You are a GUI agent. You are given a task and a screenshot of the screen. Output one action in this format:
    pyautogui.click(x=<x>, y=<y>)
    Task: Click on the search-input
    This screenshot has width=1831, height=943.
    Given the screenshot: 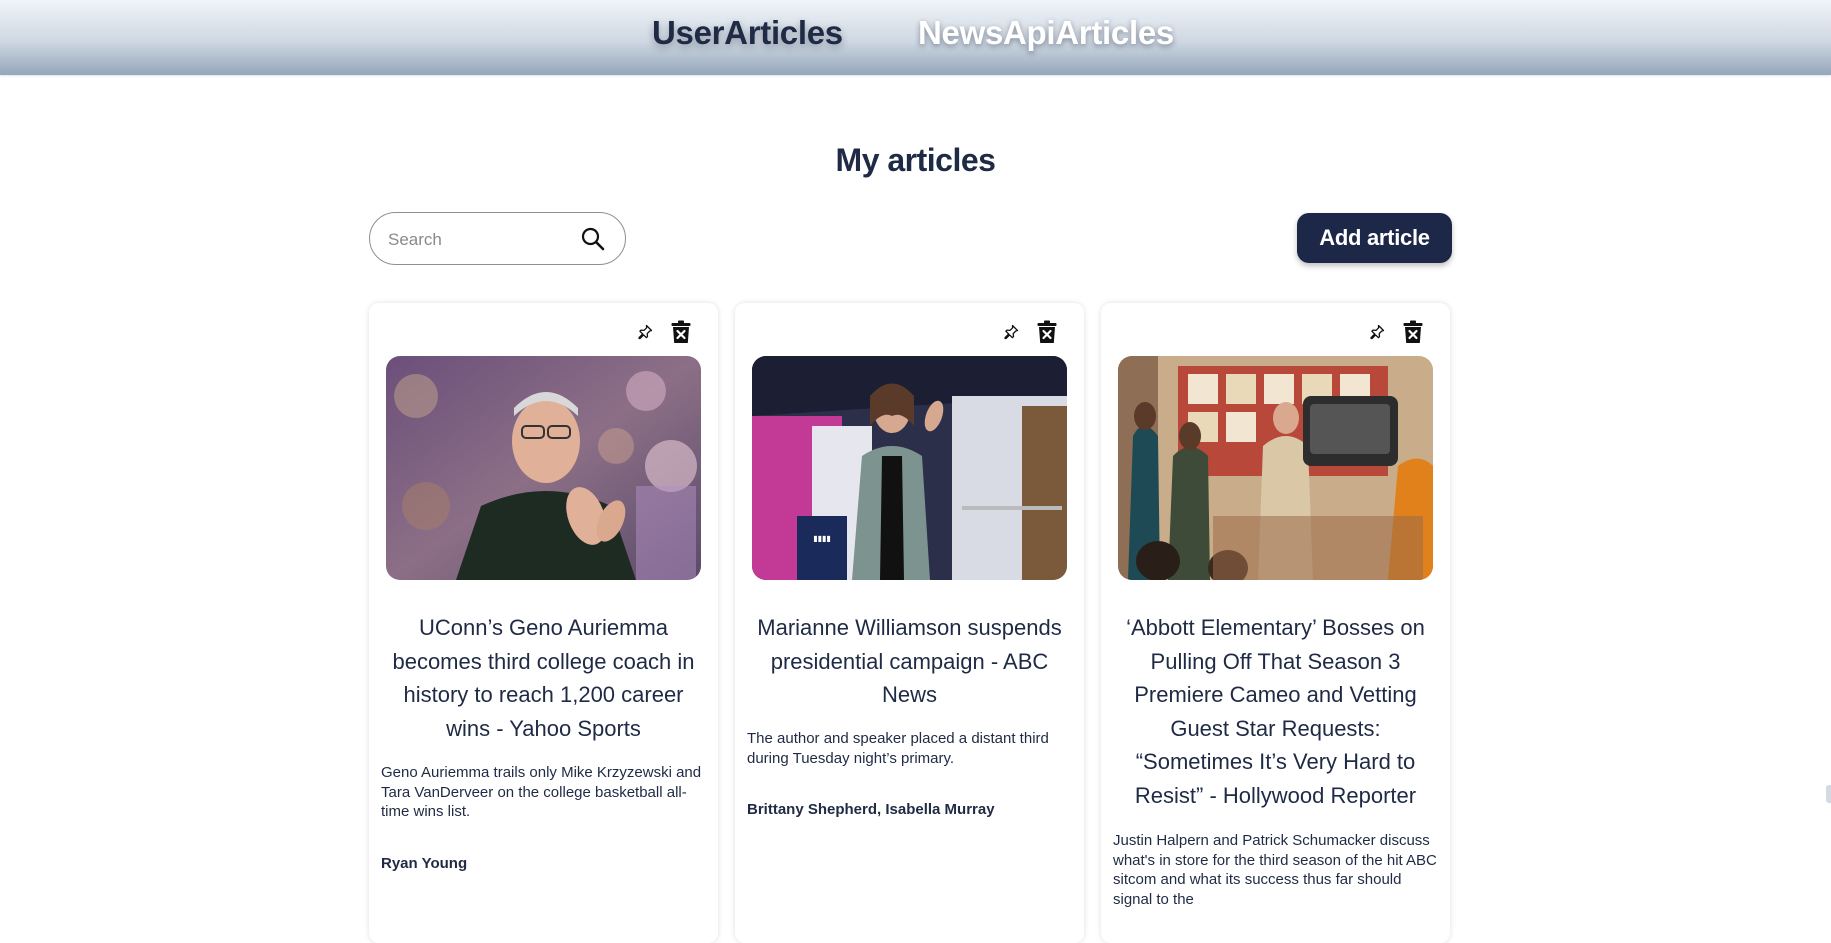 What is the action you would take?
    pyautogui.click(x=478, y=240)
    